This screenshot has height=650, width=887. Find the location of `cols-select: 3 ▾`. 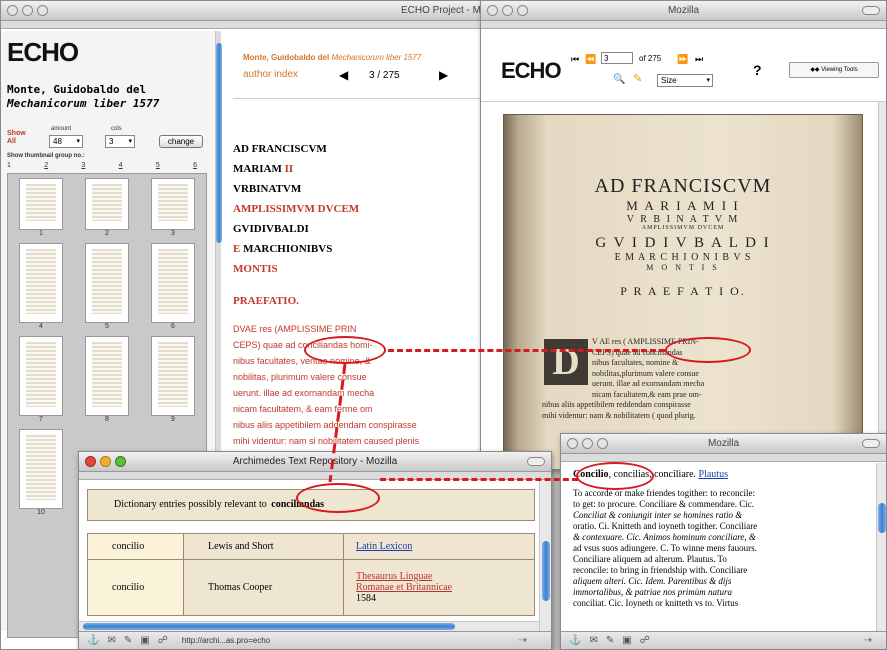

cols-select: 3 ▾ is located at coordinates (120, 141).